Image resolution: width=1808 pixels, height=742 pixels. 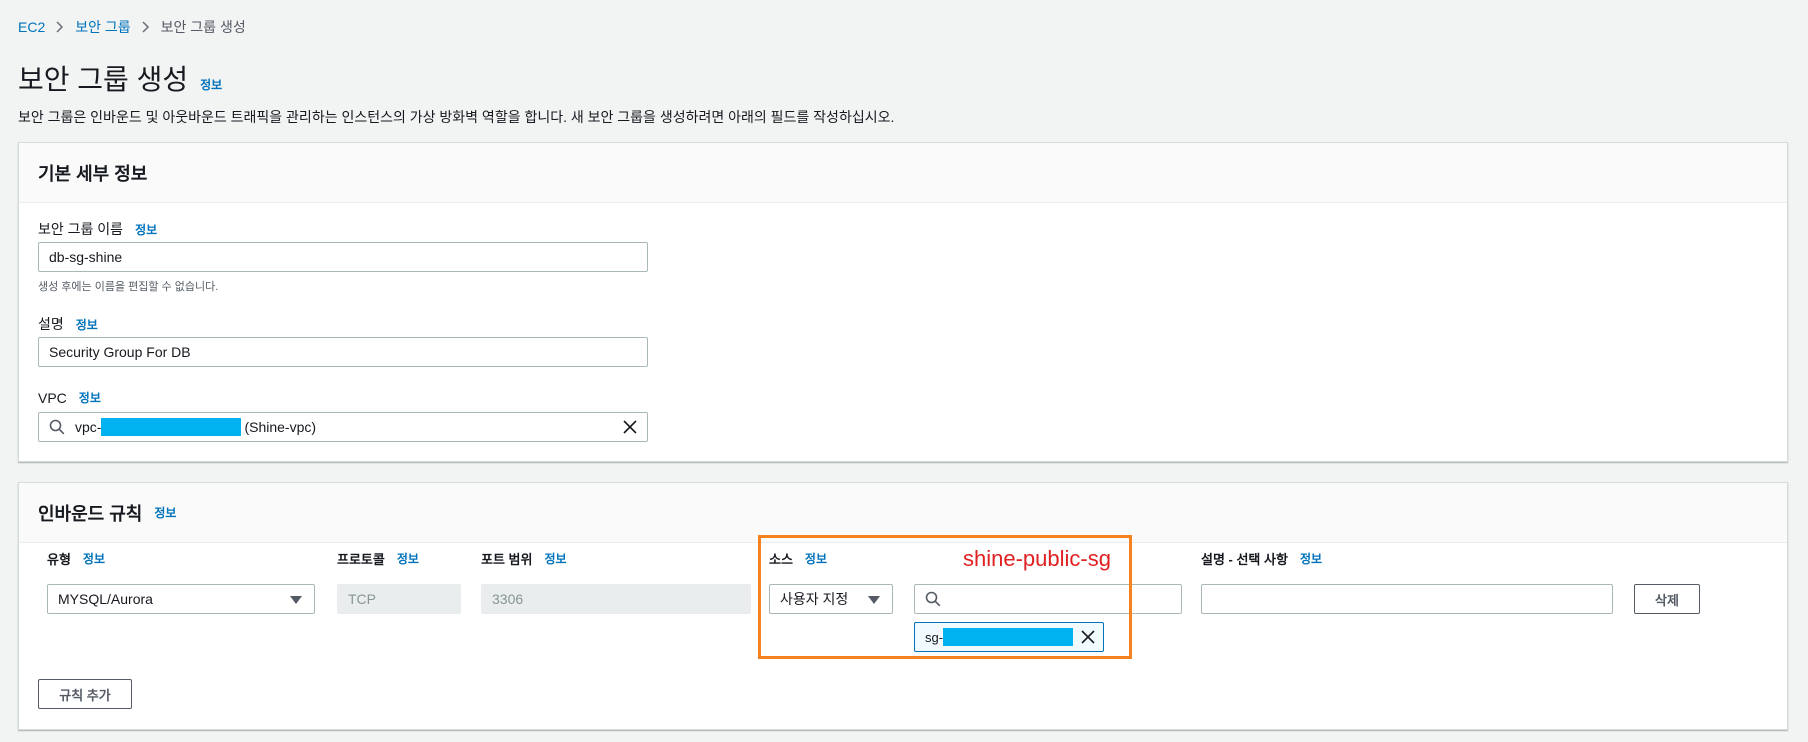 I want to click on vpc-info-link: 정보, so click(x=90, y=397).